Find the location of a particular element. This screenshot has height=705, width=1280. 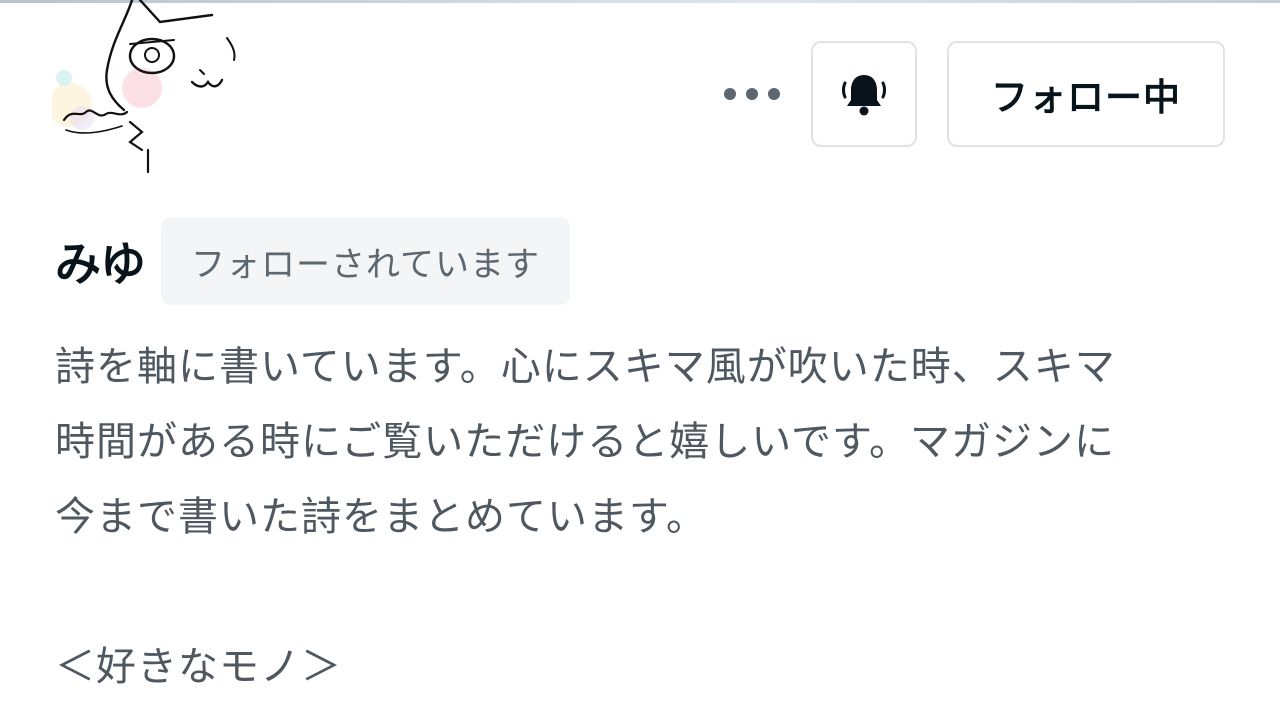

bio-blank-line is located at coordinates (645, 592).